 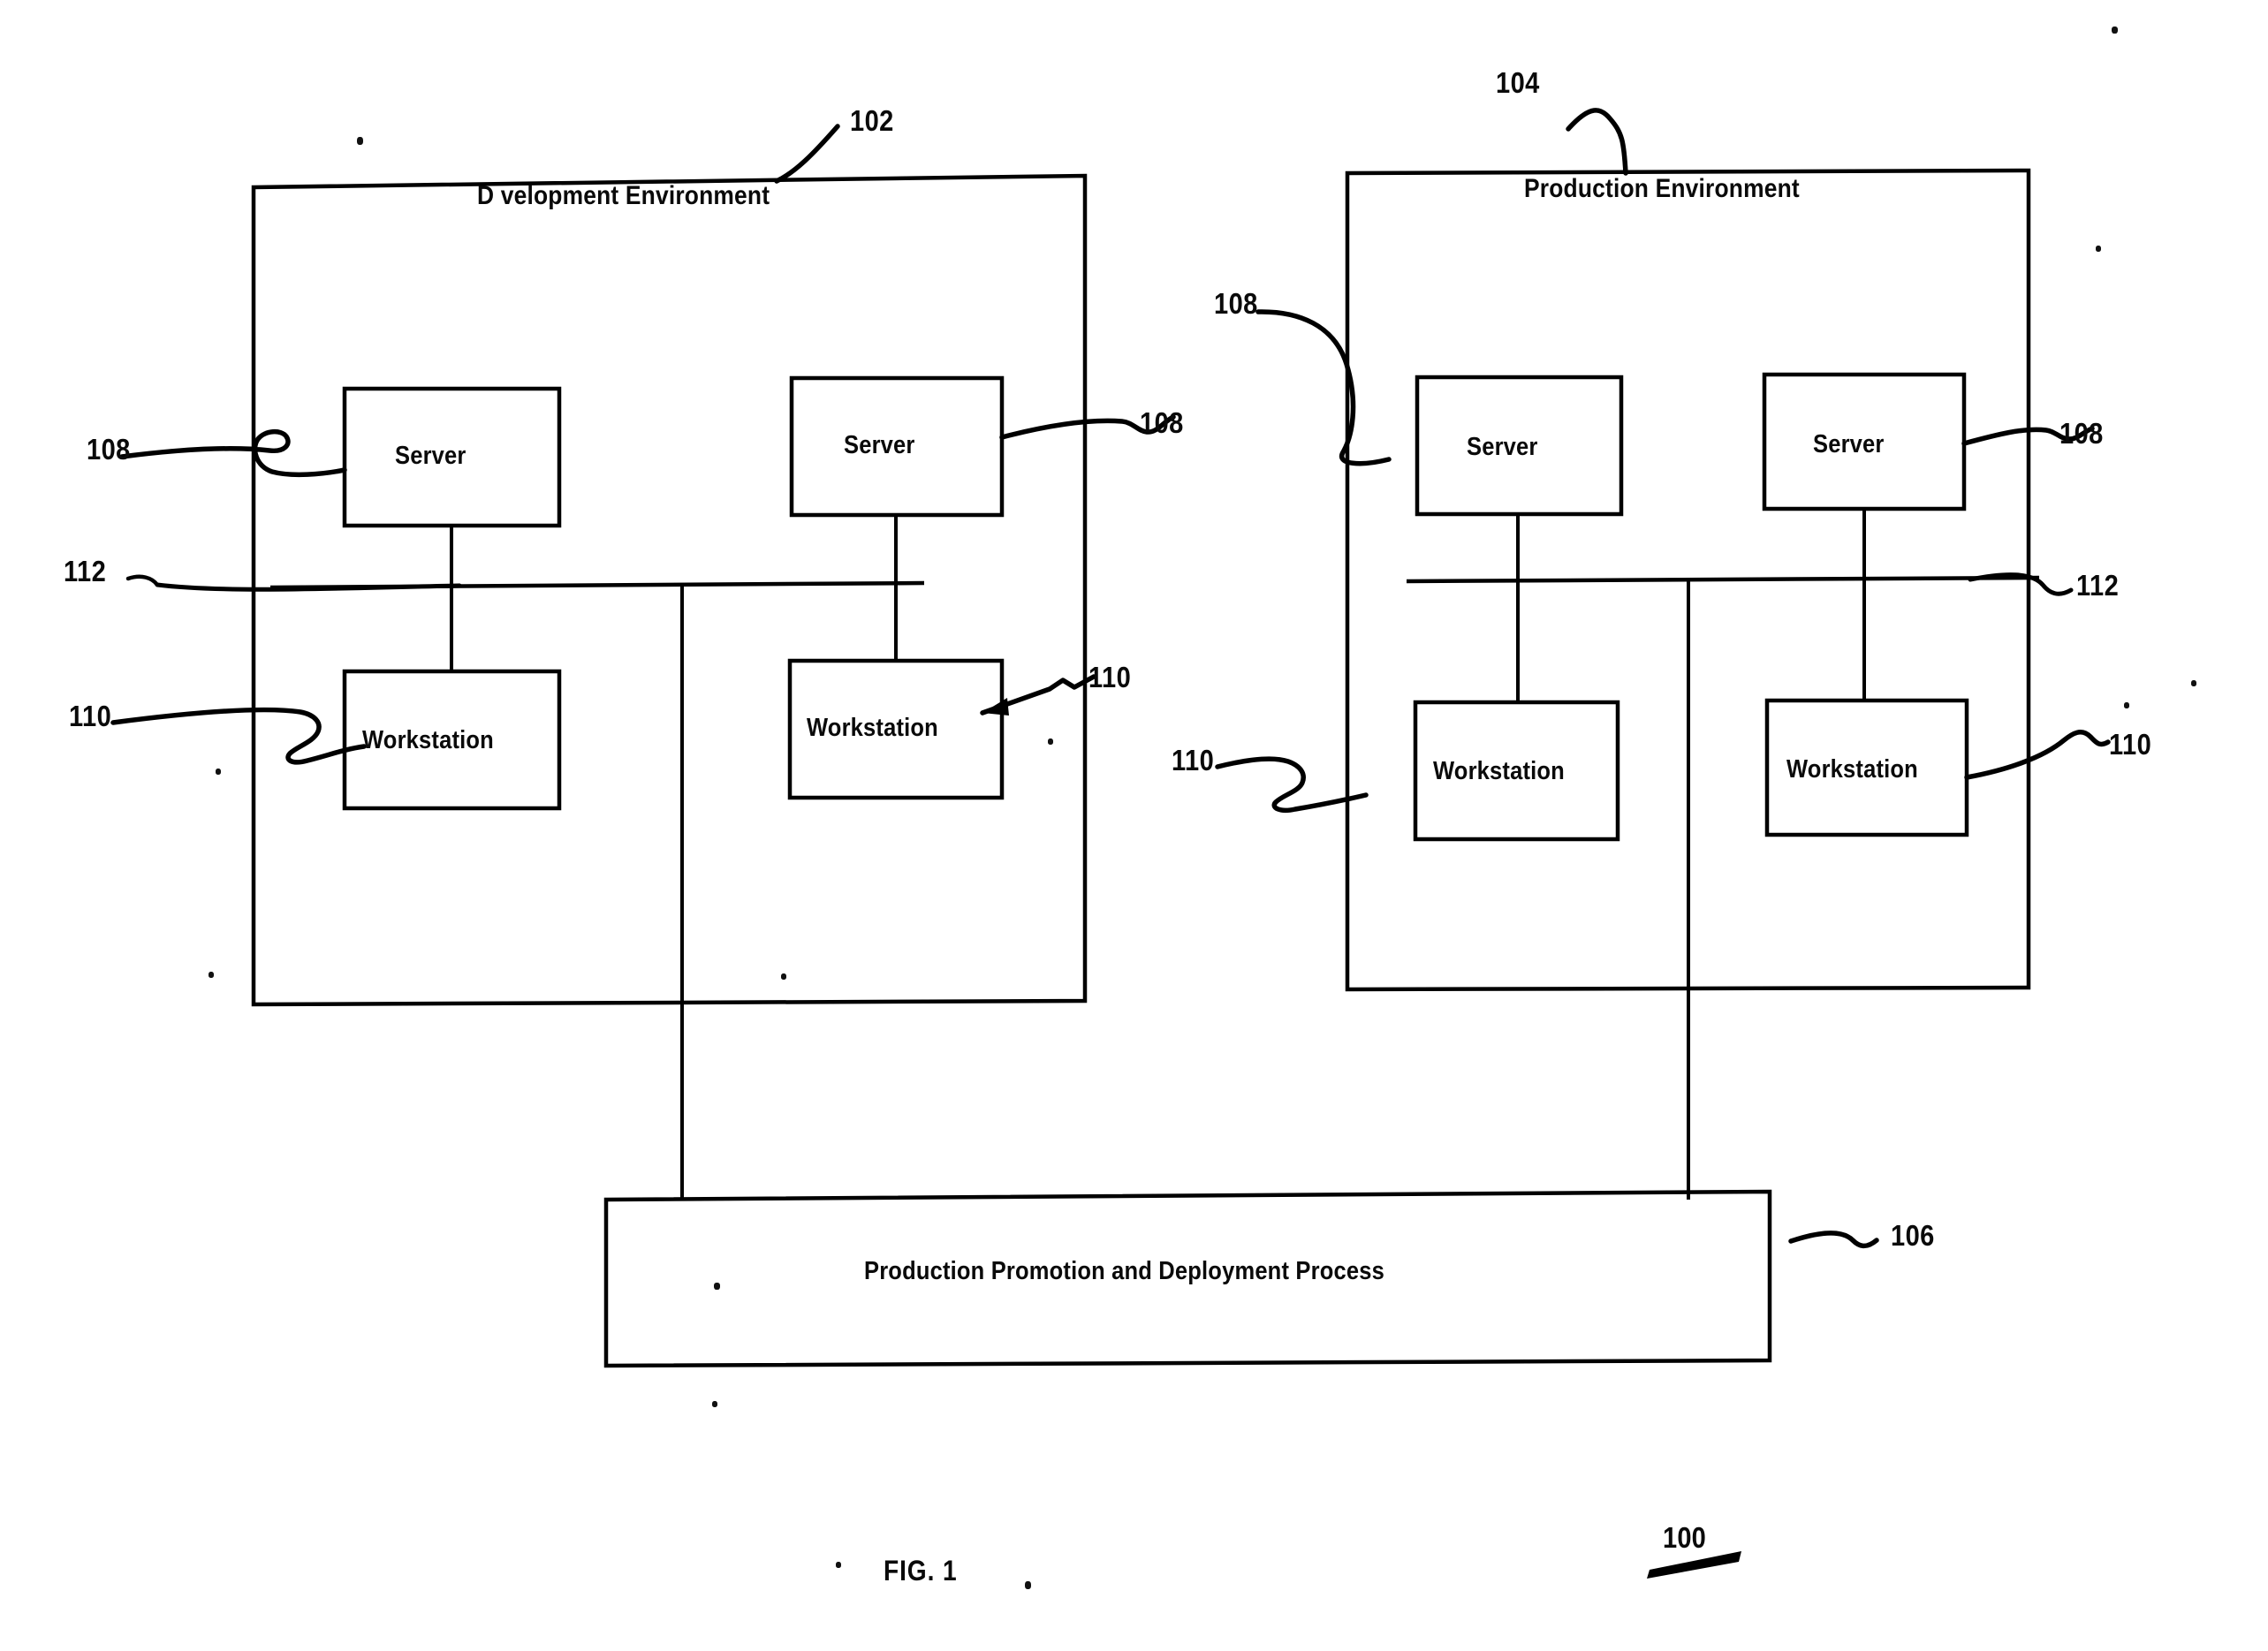 What do you see at coordinates (2098, 586) in the screenshot?
I see `ref-numeral-112-prod: 112` at bounding box center [2098, 586].